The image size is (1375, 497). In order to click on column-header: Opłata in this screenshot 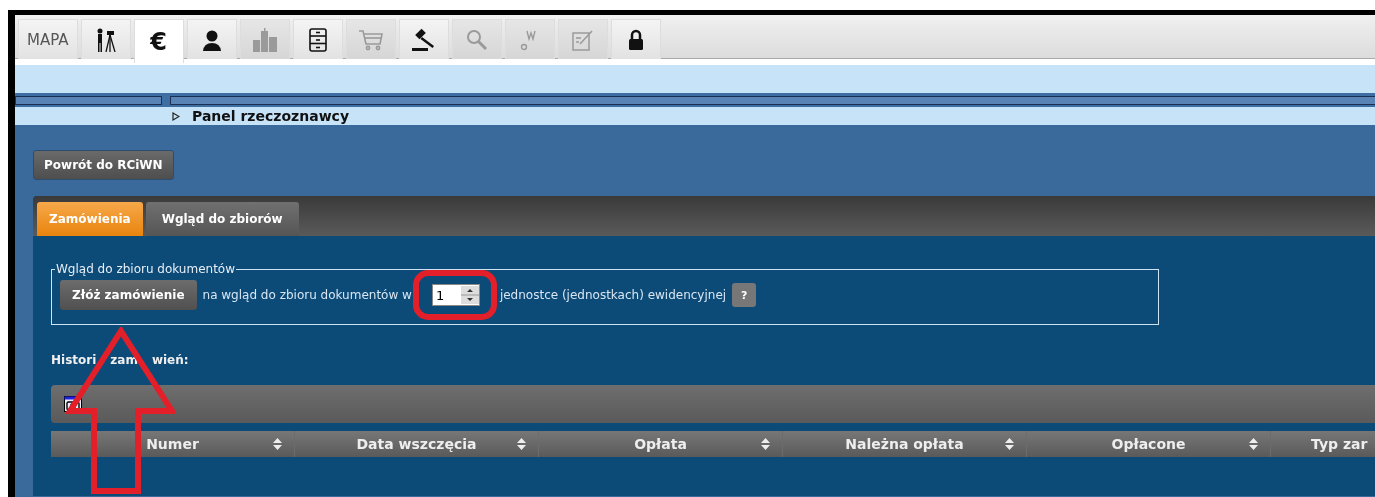, I will do `click(661, 444)`.